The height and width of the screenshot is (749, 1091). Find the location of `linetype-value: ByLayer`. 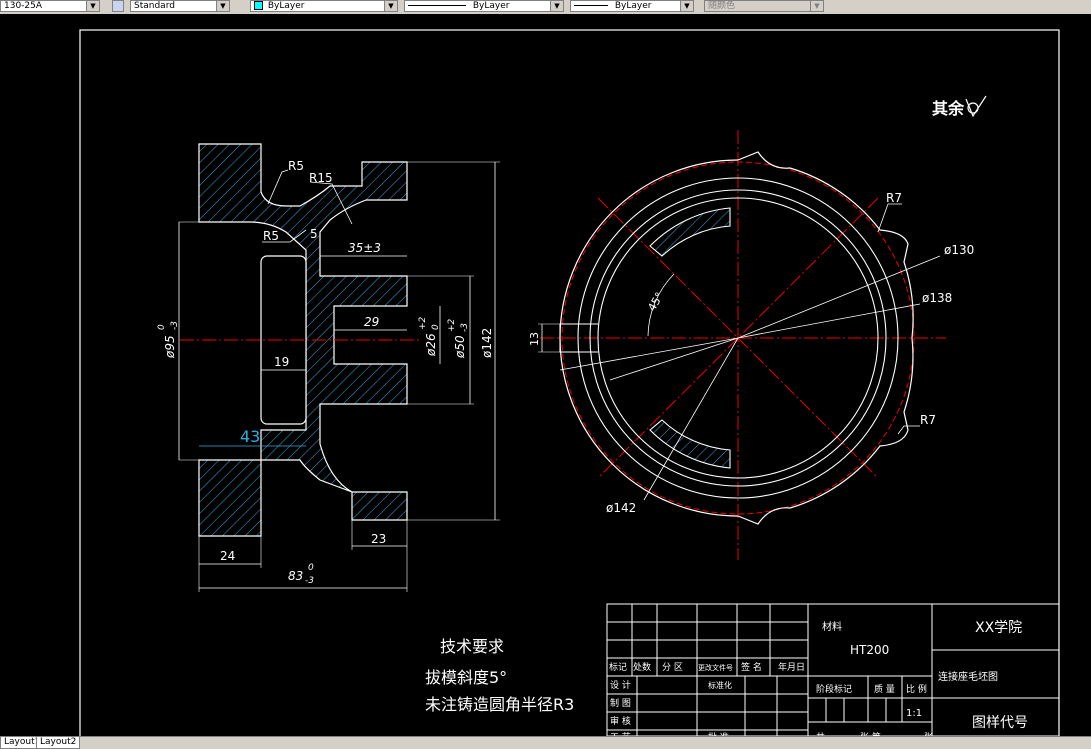

linetype-value: ByLayer is located at coordinates (491, 6).